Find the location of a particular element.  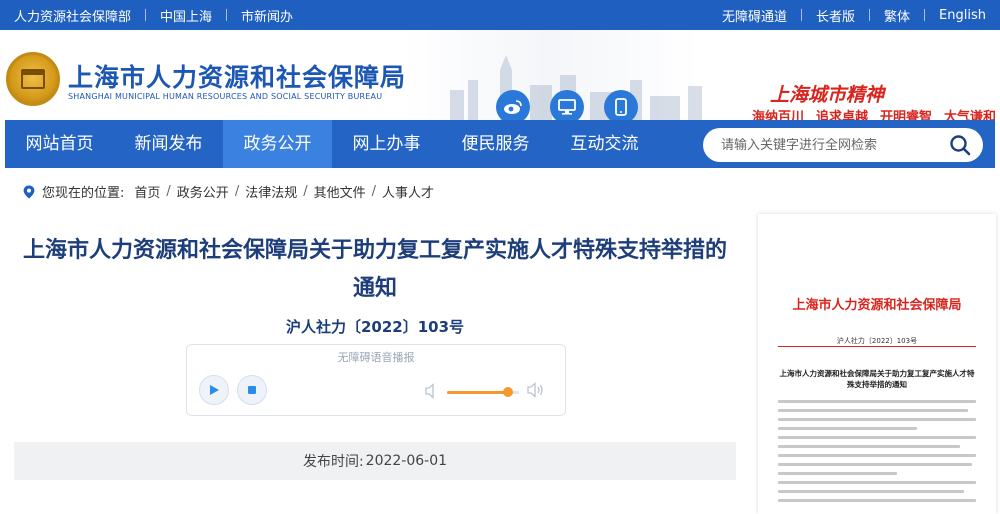

link-accessibility: 无障碍通道 is located at coordinates (754, 15).